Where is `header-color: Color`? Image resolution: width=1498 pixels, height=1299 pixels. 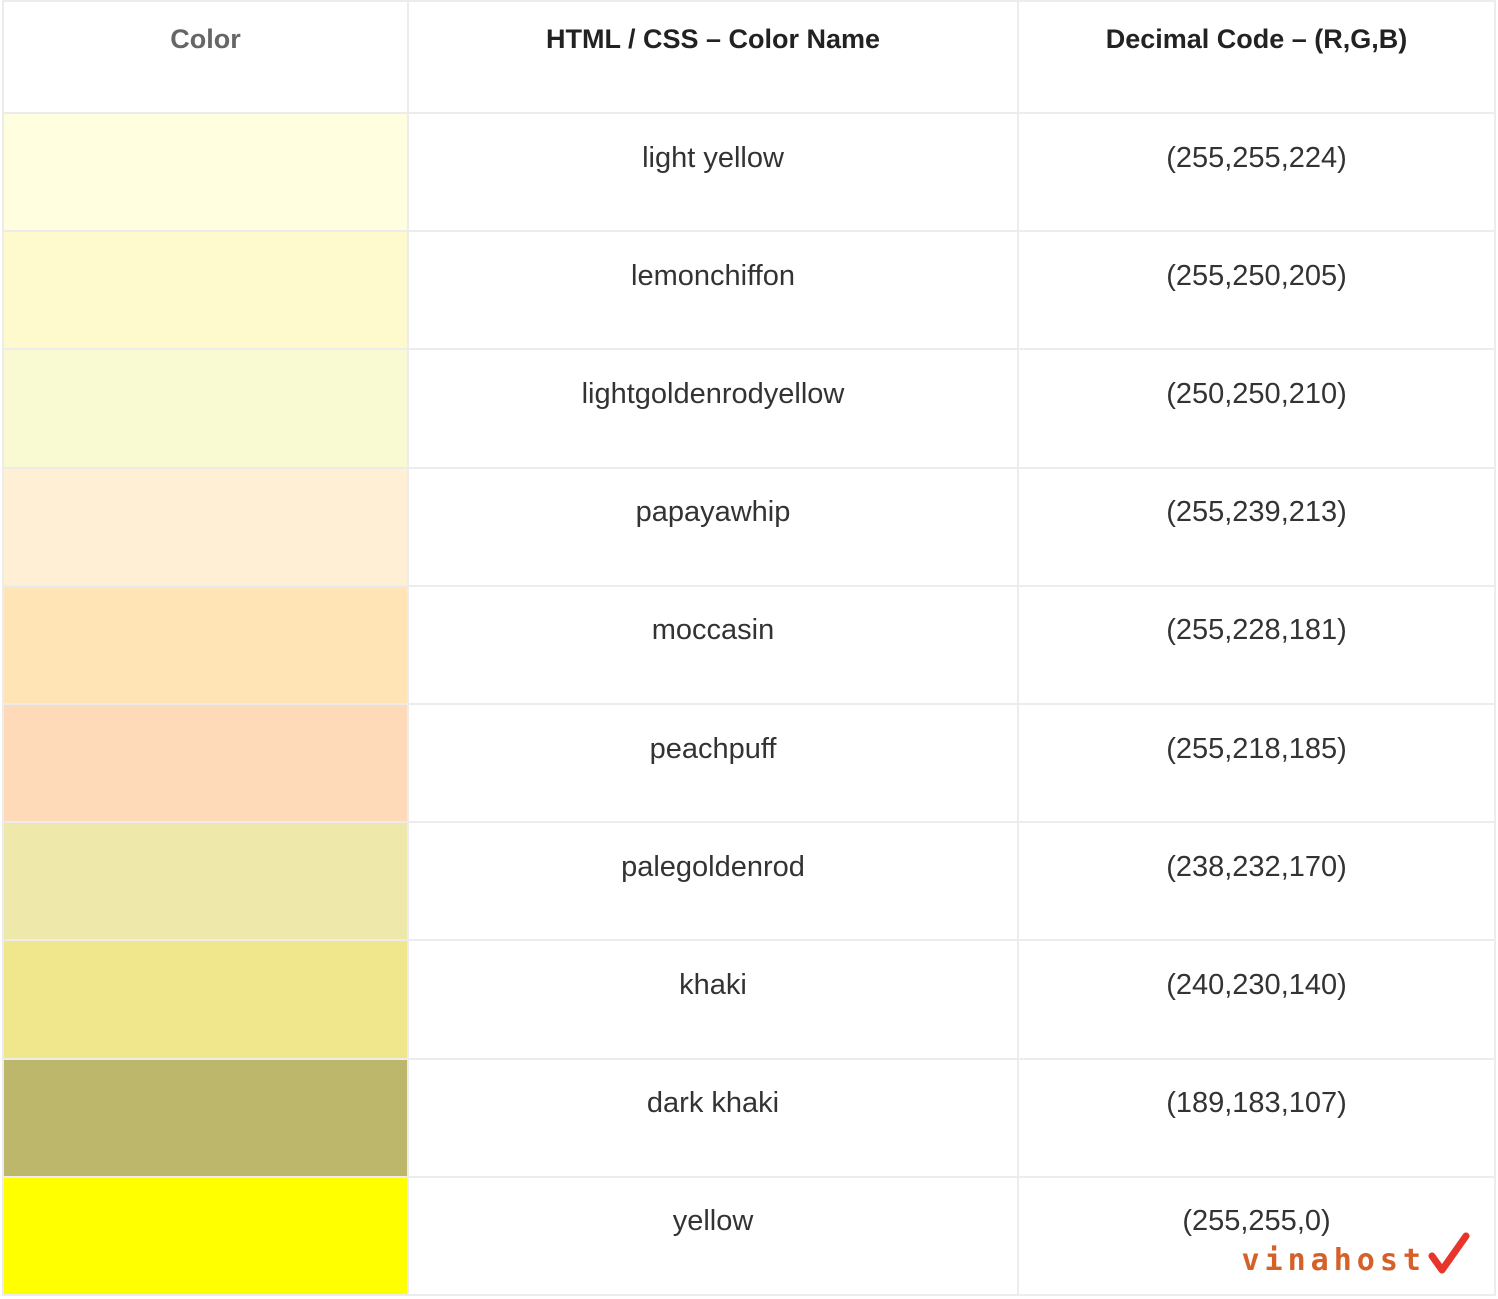 header-color: Color is located at coordinates (205, 57).